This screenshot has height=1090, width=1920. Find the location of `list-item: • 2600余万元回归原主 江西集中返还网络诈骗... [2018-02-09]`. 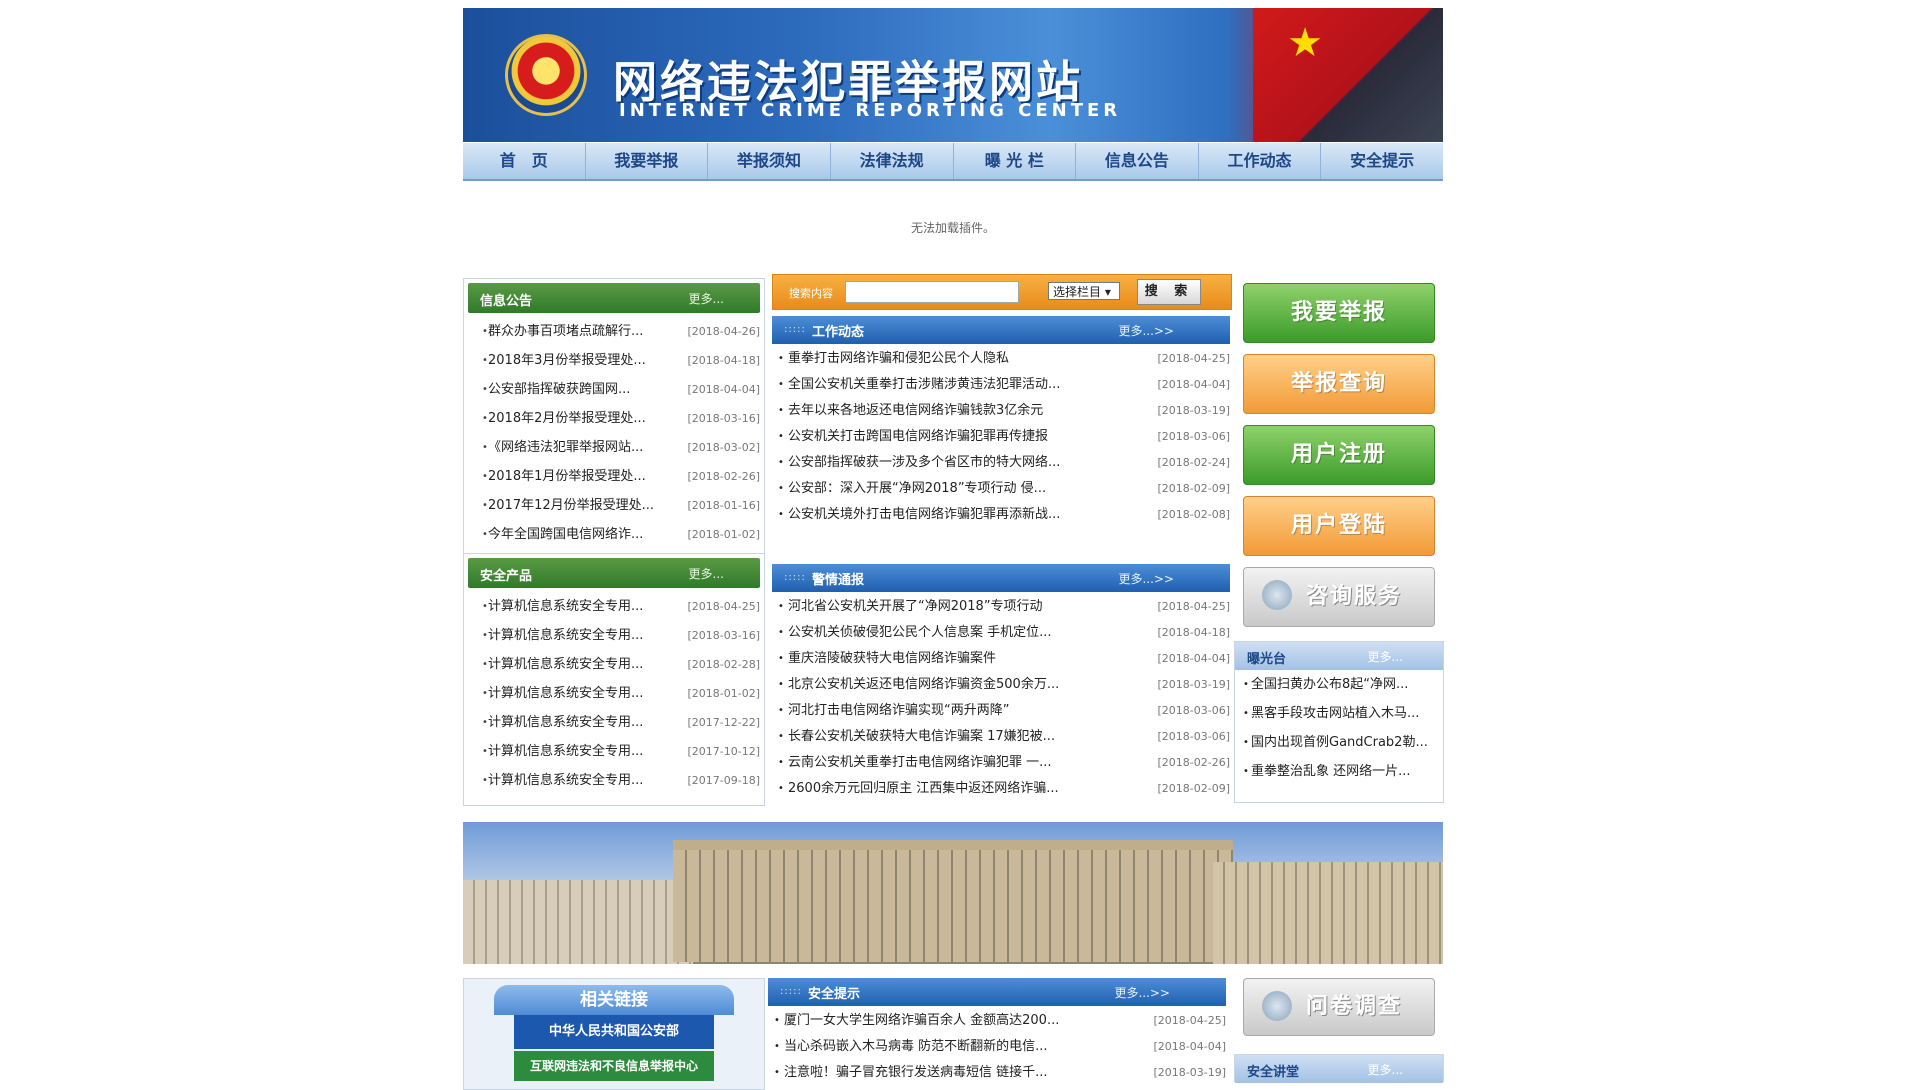

list-item: • 2600余万元回归原主 江西集中返还网络诈骗... [2018-02-09] is located at coordinates (1001, 789).